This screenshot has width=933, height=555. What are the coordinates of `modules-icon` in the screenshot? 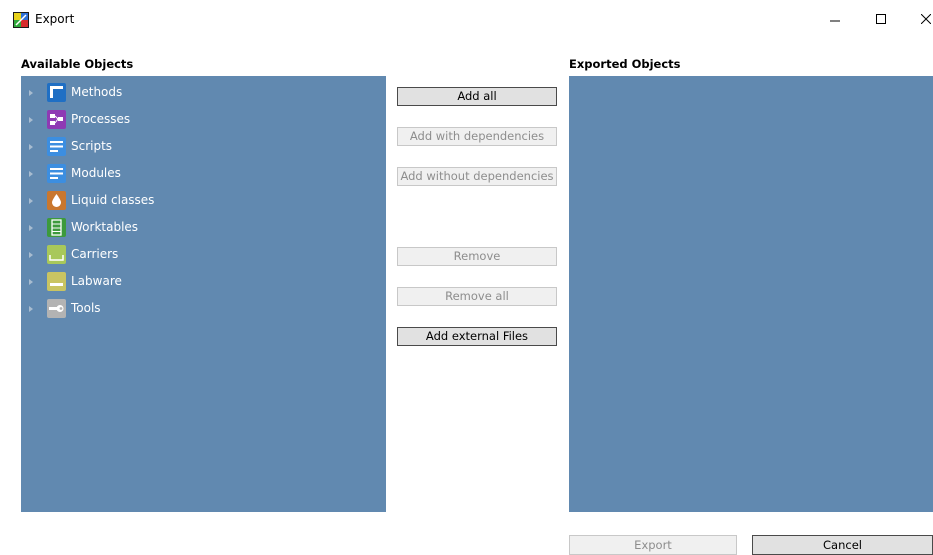 It's located at (56, 173).